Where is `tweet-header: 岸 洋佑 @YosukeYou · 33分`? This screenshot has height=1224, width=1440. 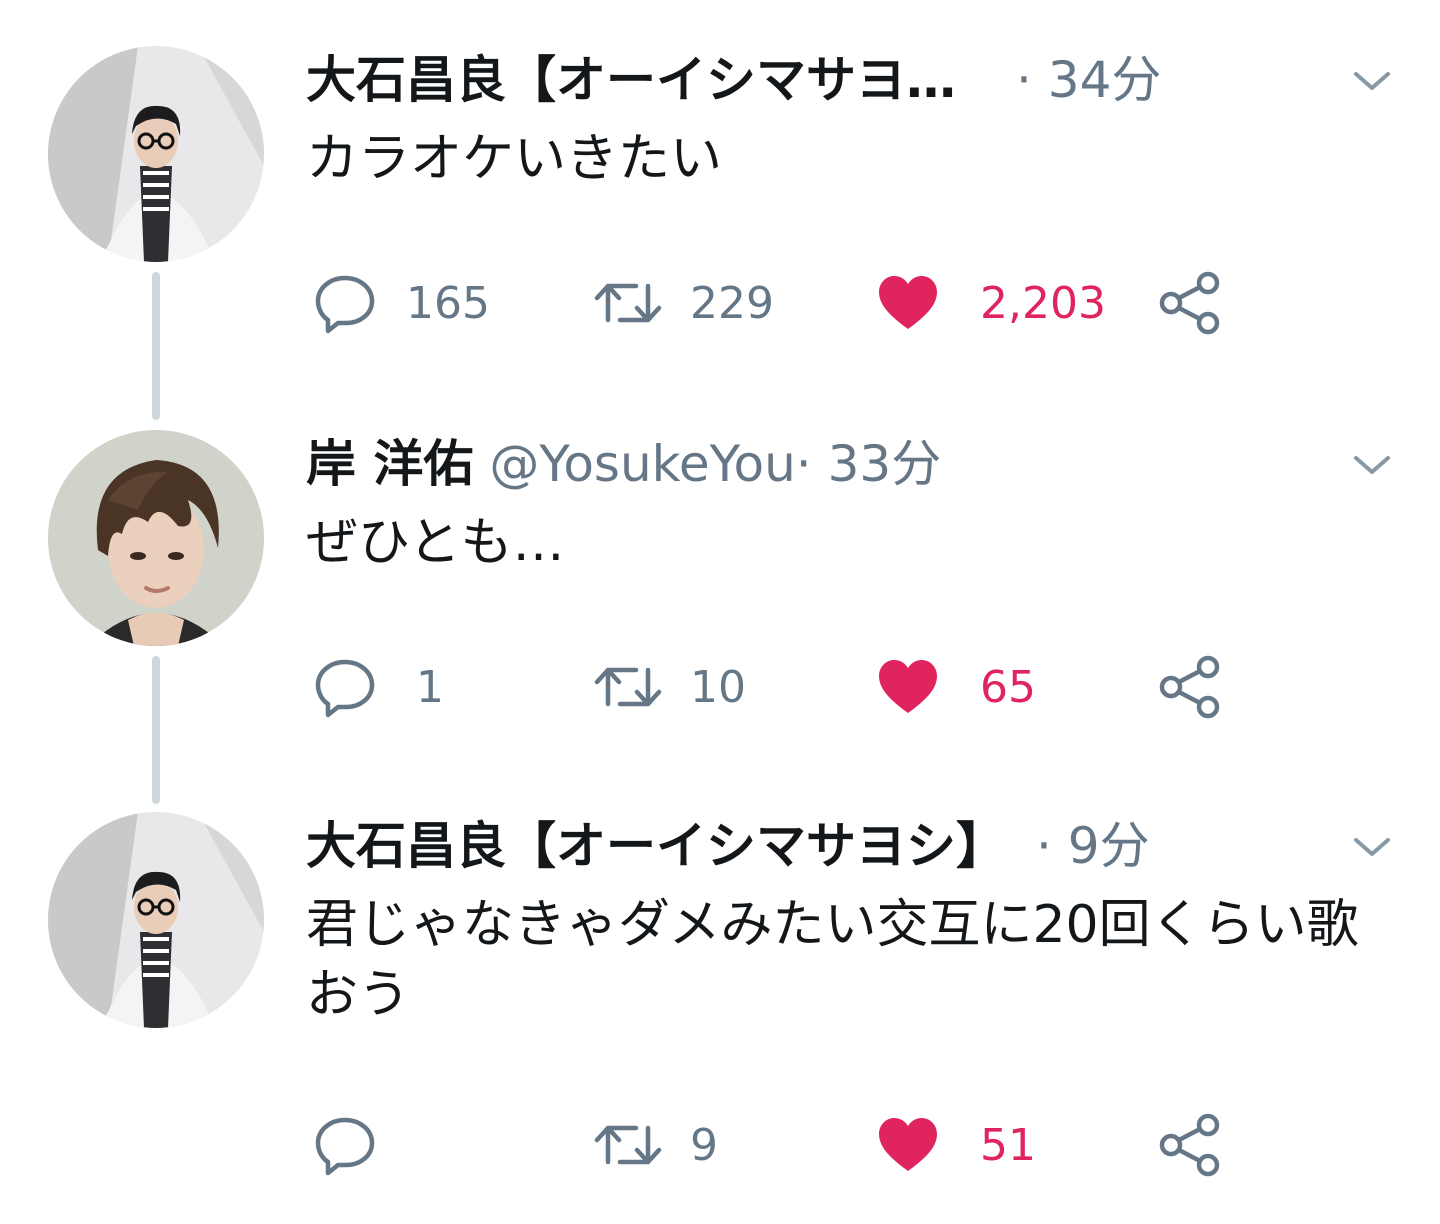 tweet-header: 岸 洋佑 @YosukeYou · 33分 is located at coordinates (746, 464).